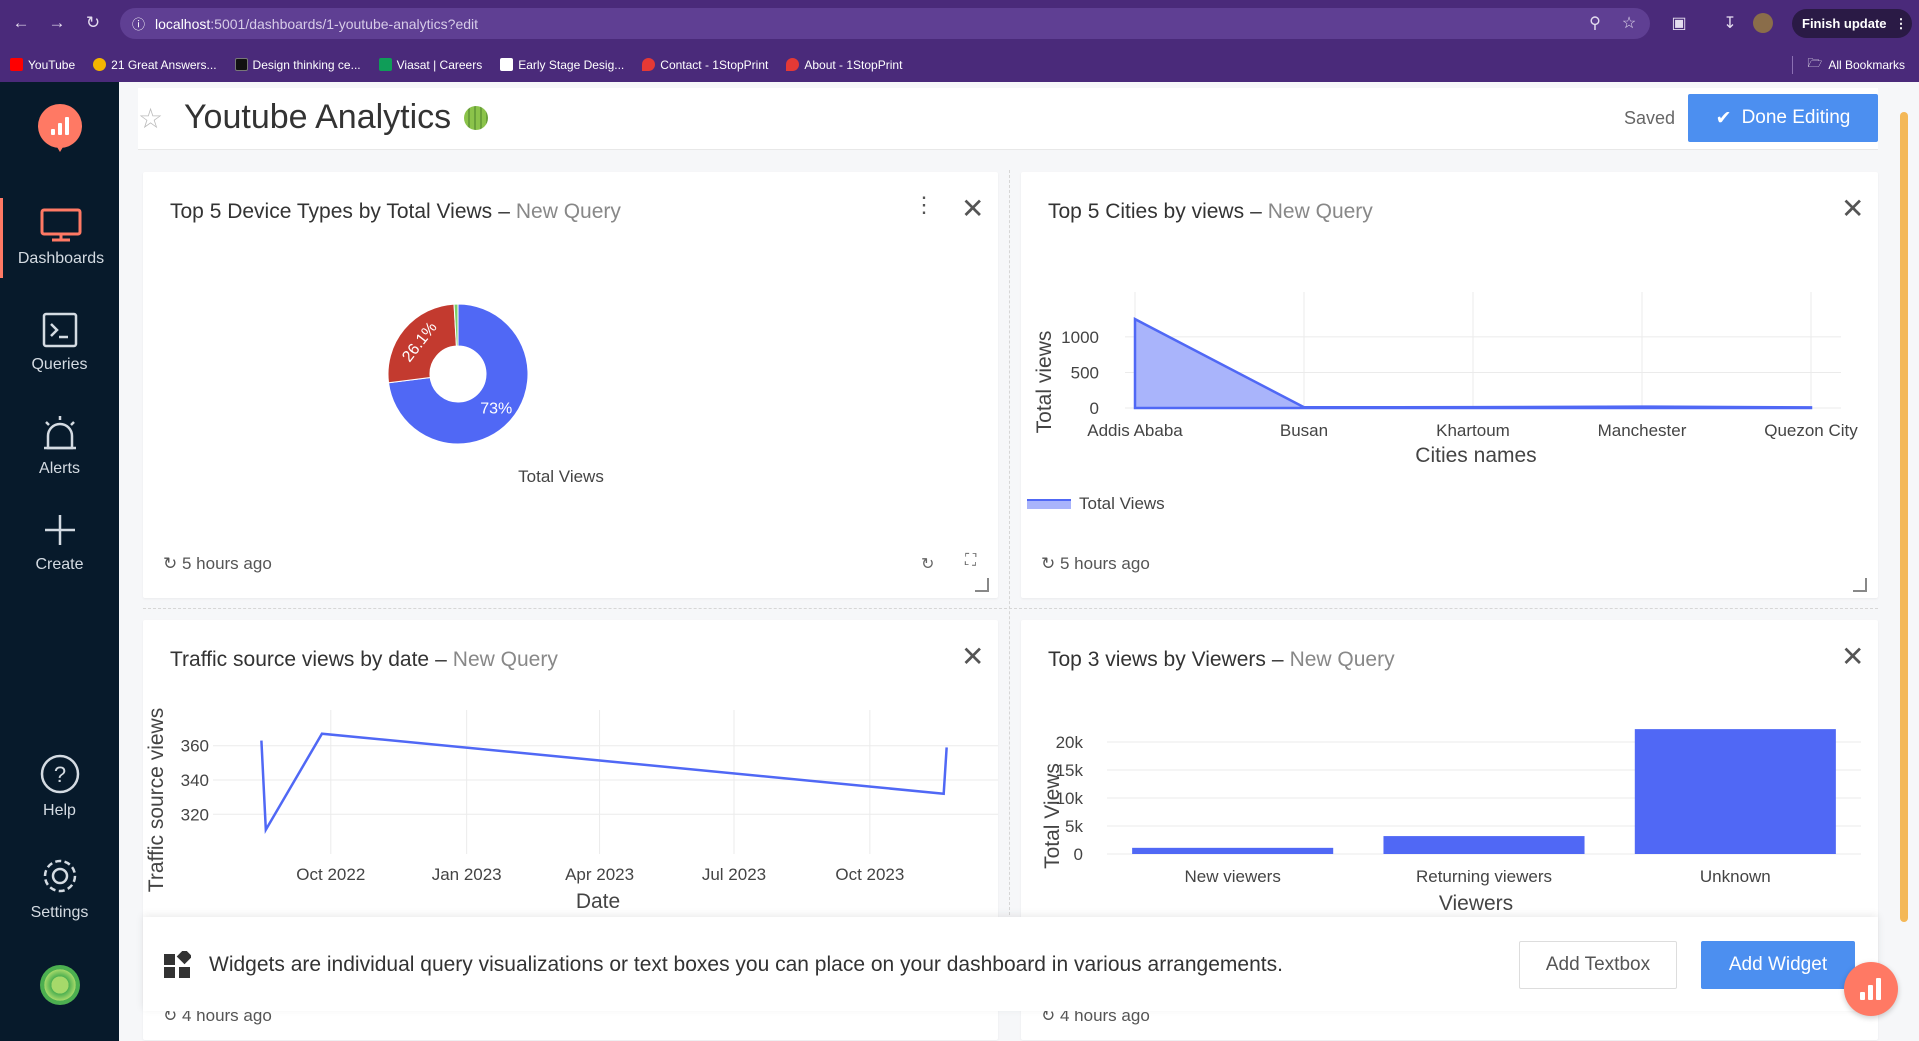  Describe the element at coordinates (1642, 430) in the screenshot. I see `x-tick-label: Manchester` at that location.